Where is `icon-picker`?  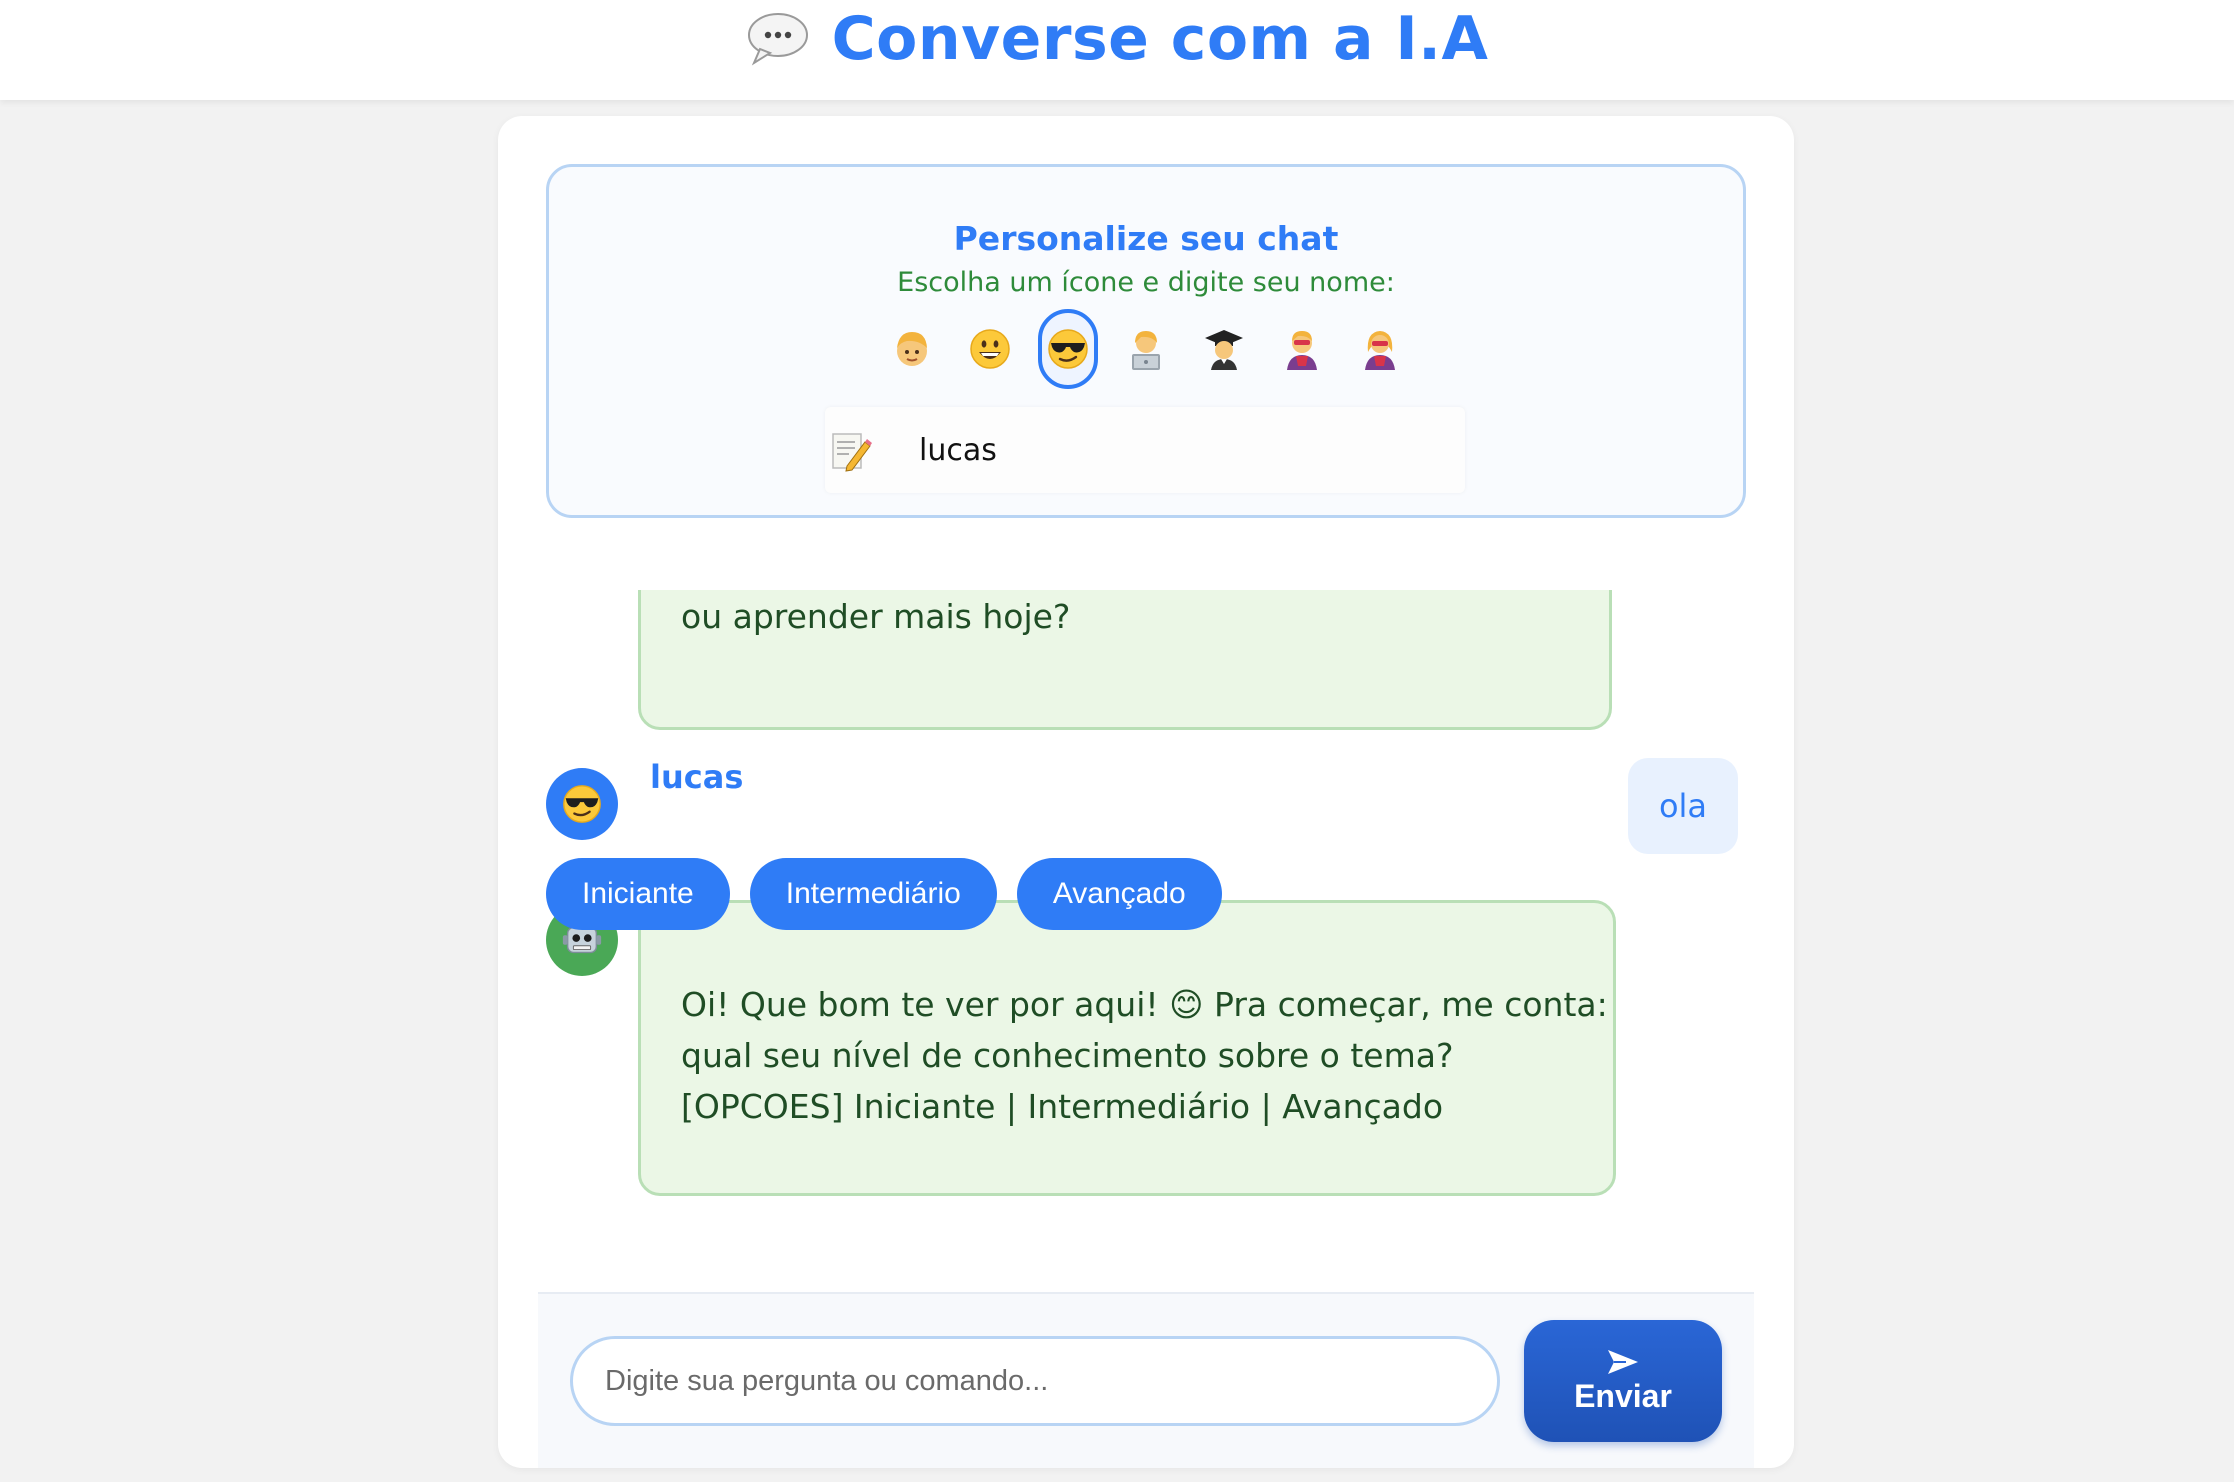 icon-picker is located at coordinates (1146, 349).